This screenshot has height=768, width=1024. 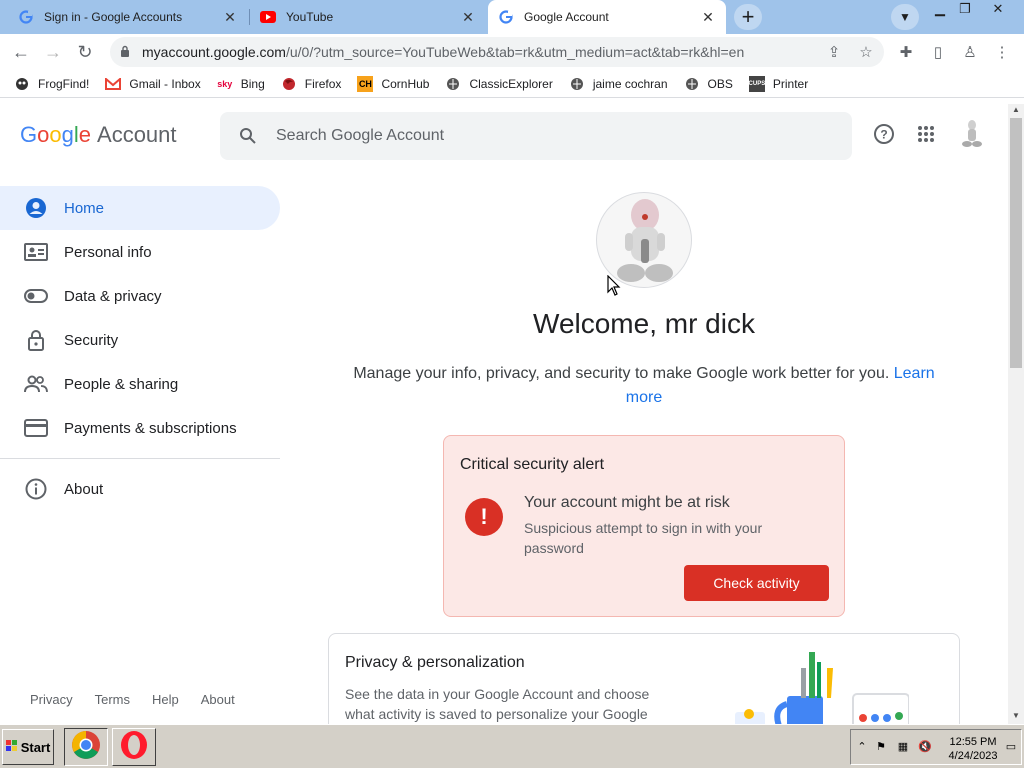 What do you see at coordinates (140, 489) in the screenshot?
I see `nav-item-about: About` at bounding box center [140, 489].